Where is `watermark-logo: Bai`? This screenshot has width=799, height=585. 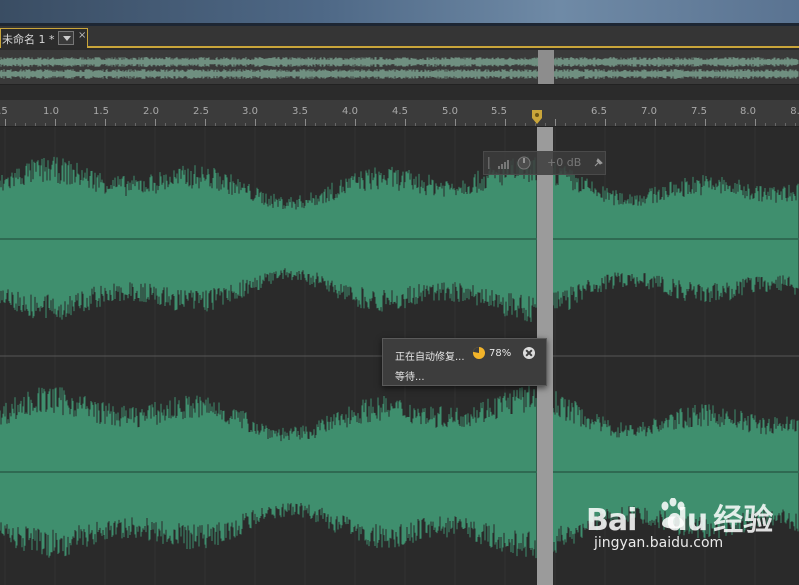 watermark-logo: Bai is located at coordinates (611, 520).